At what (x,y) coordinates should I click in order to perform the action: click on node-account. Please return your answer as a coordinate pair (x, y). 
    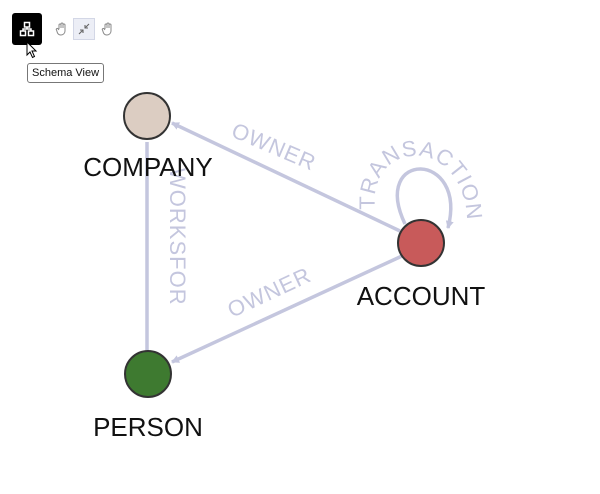
    Looking at the image, I should click on (421, 243).